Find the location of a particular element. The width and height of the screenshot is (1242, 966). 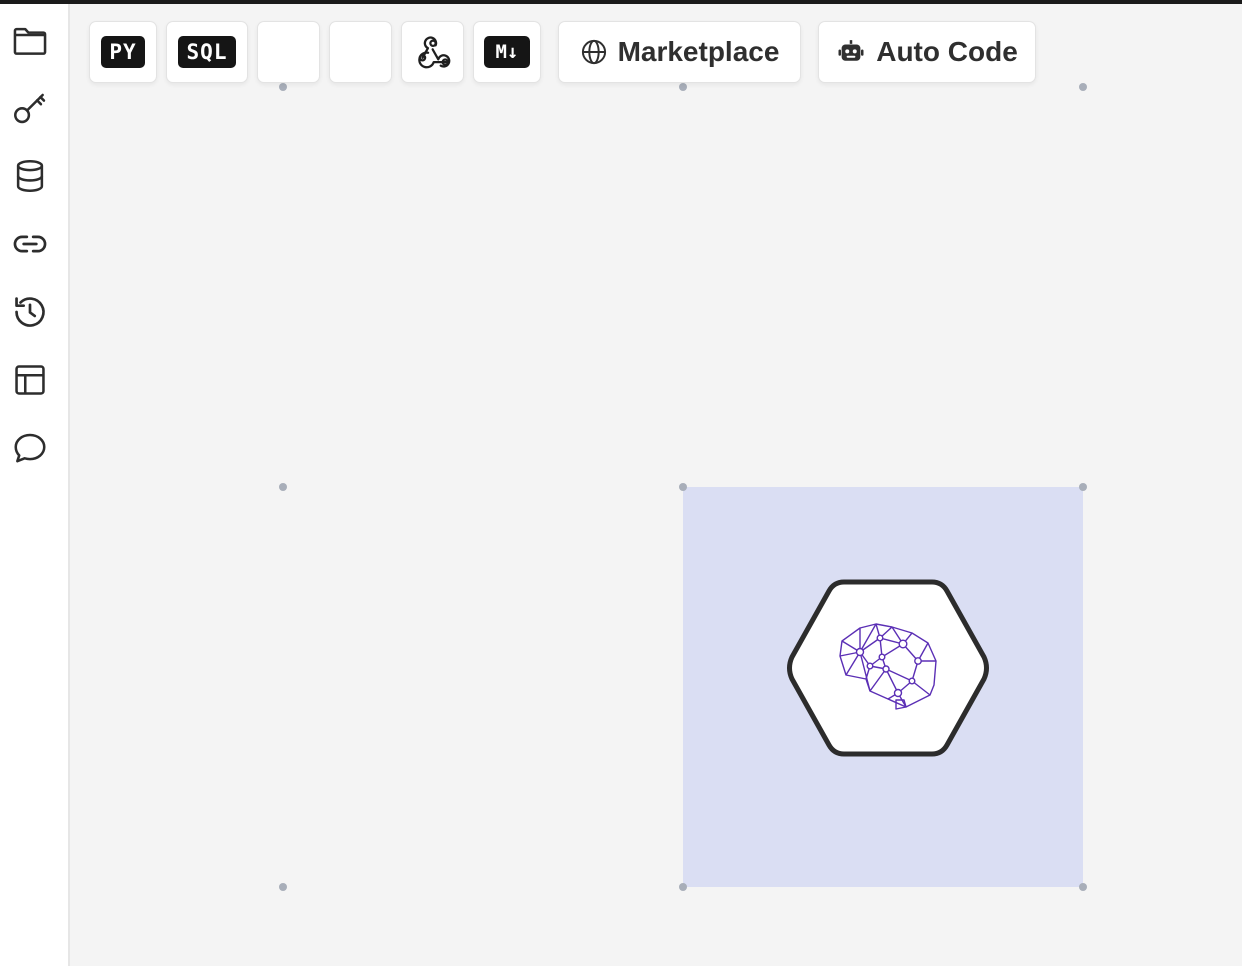

folder-icon is located at coordinates (30, 41).